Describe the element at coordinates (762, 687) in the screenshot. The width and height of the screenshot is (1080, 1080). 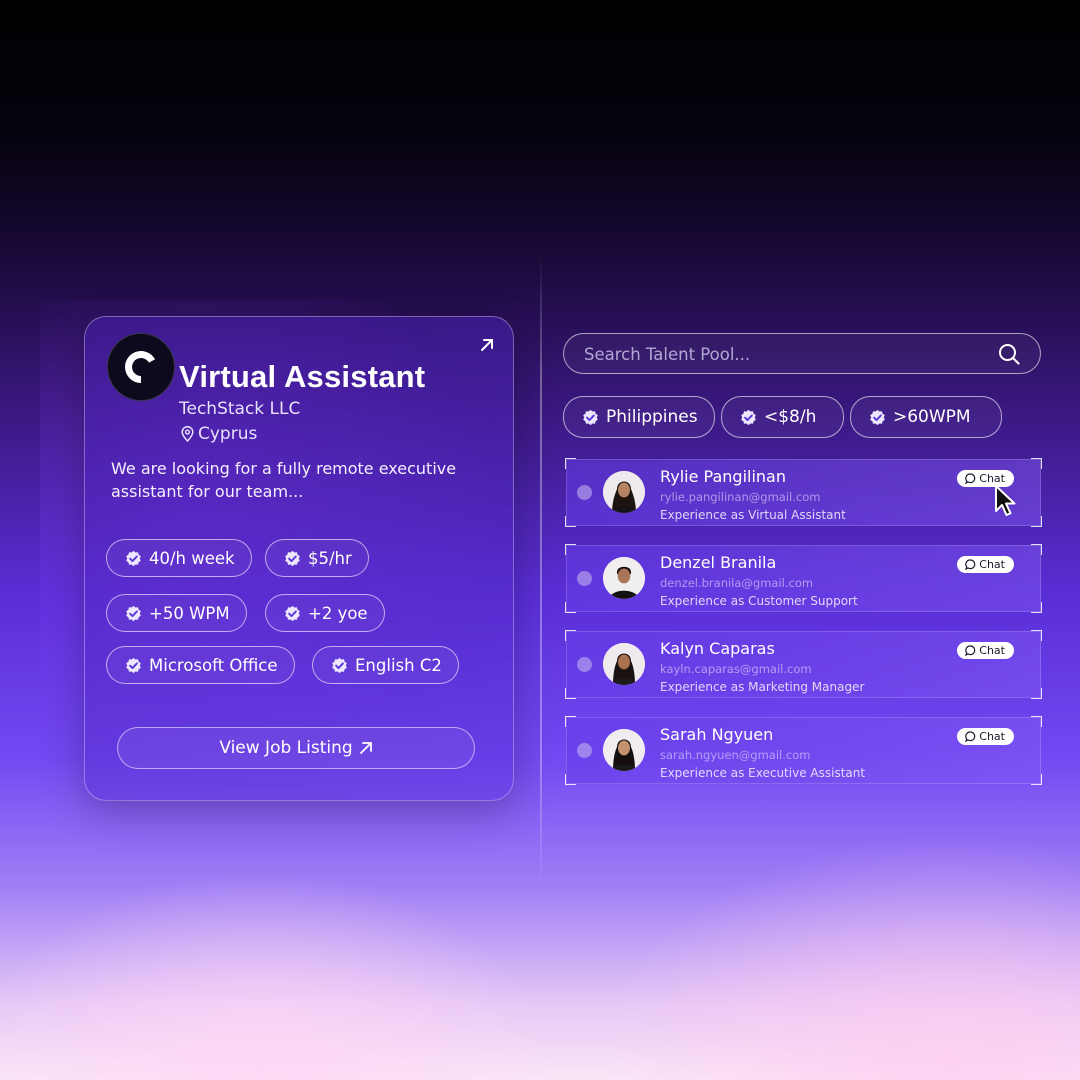
I see `candidate-experience: Experience as Marketing Manager` at that location.